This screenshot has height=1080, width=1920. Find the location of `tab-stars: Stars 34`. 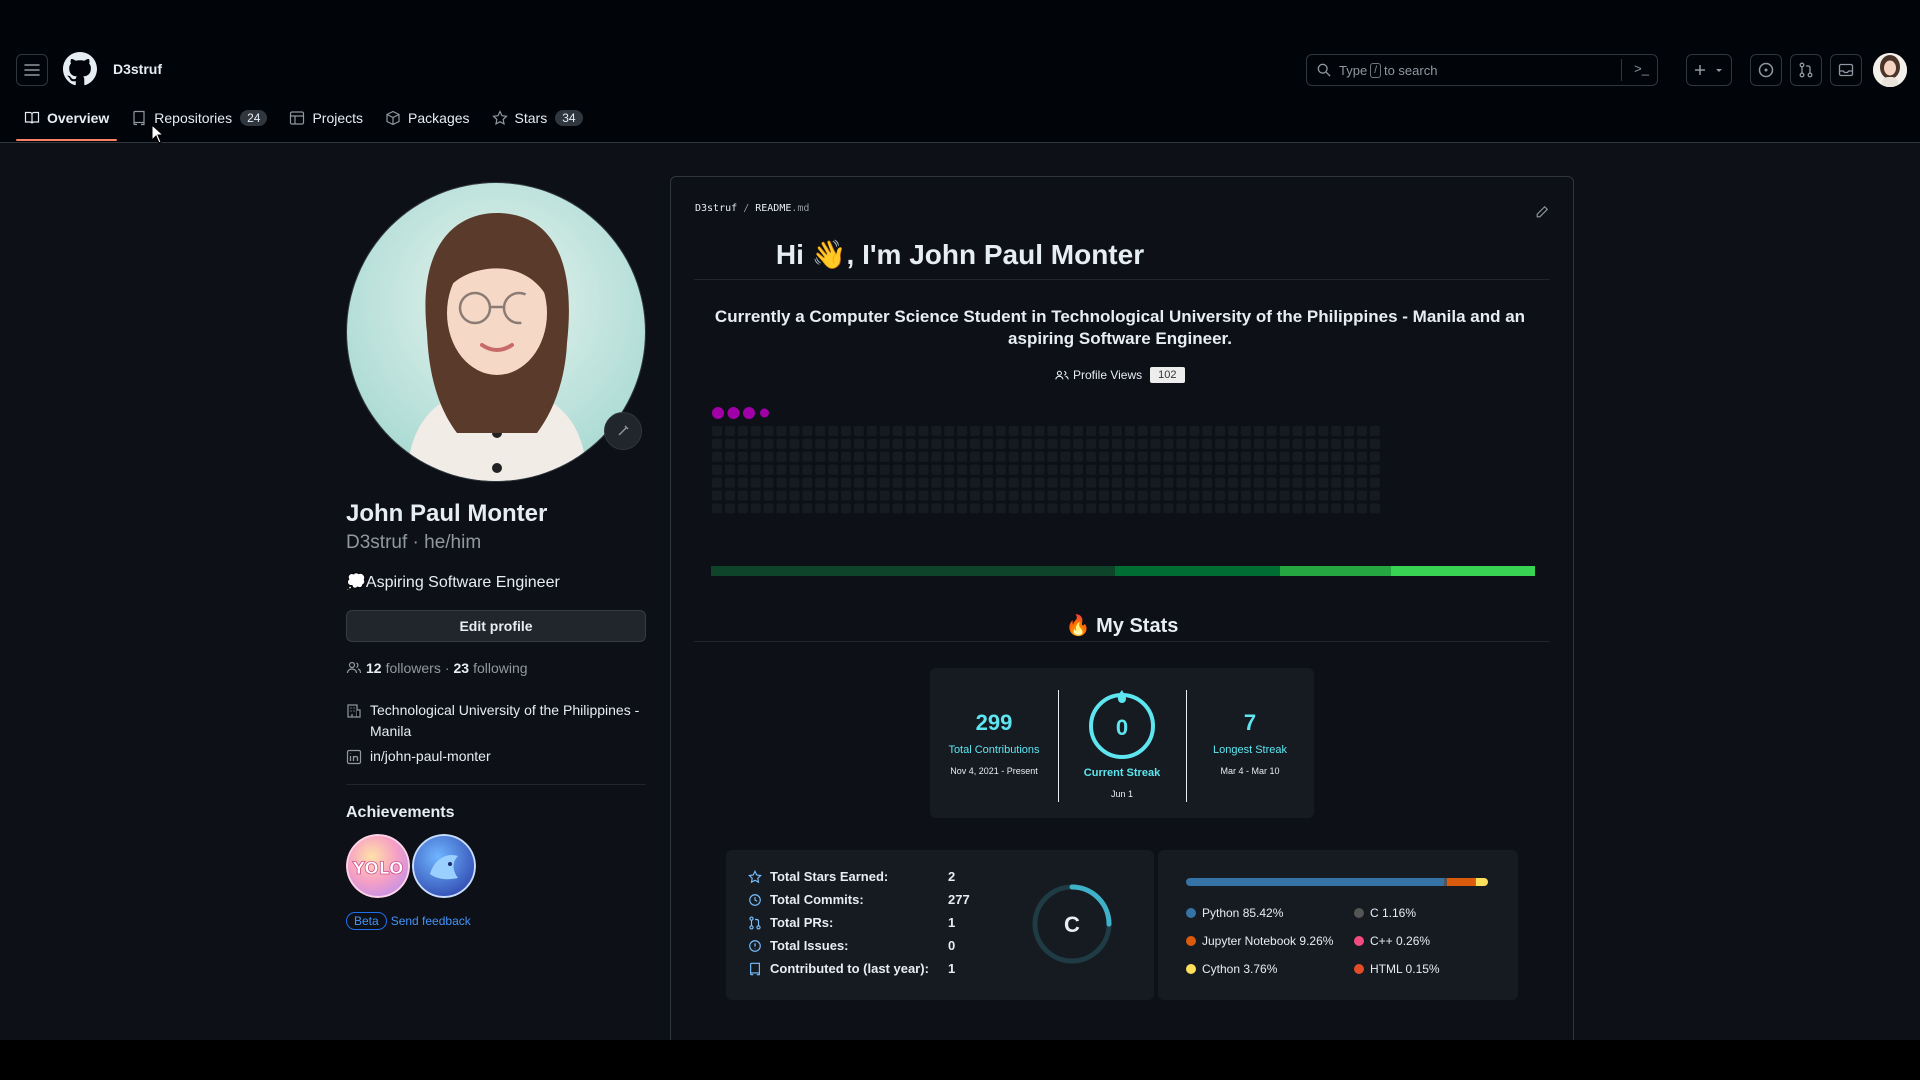

tab-stars: Stars 34 is located at coordinates (537, 118).